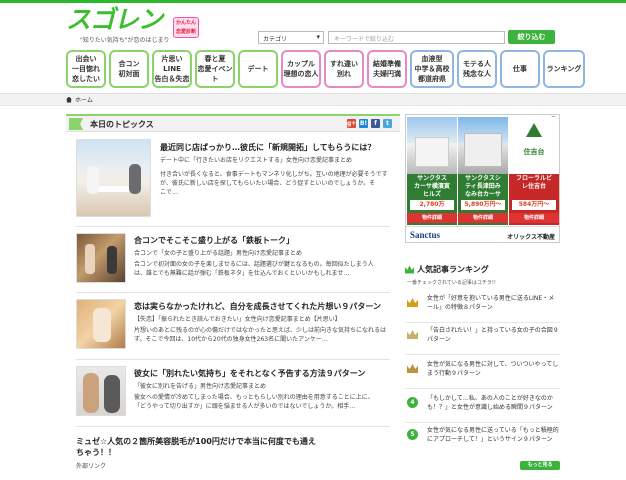  What do you see at coordinates (412, 434) in the screenshot?
I see `rank-number-badge: 5` at bounding box center [412, 434].